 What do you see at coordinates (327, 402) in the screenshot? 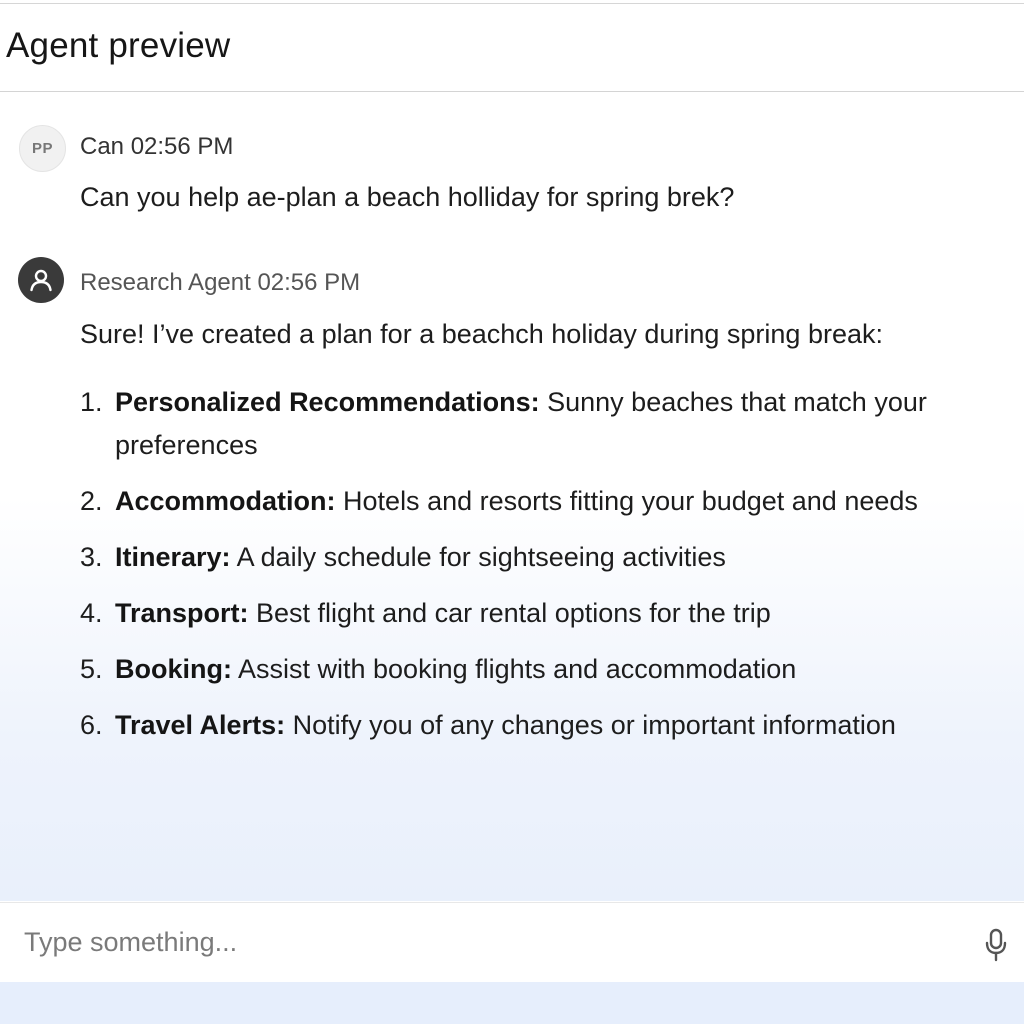
I see `item-title: Personalized Recommendations:` at bounding box center [327, 402].